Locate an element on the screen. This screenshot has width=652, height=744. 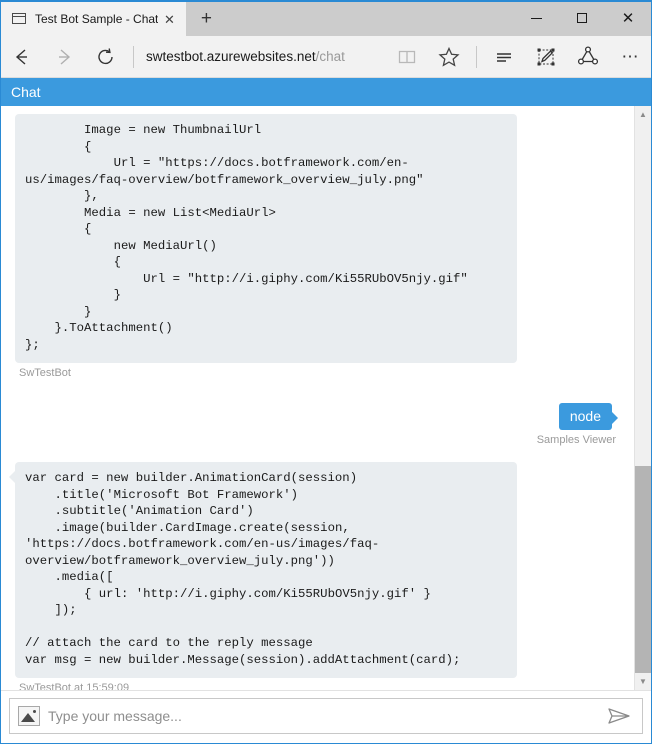
browser-tab: Test Bot Sample - Chat ✕ is located at coordinates (94, 19).